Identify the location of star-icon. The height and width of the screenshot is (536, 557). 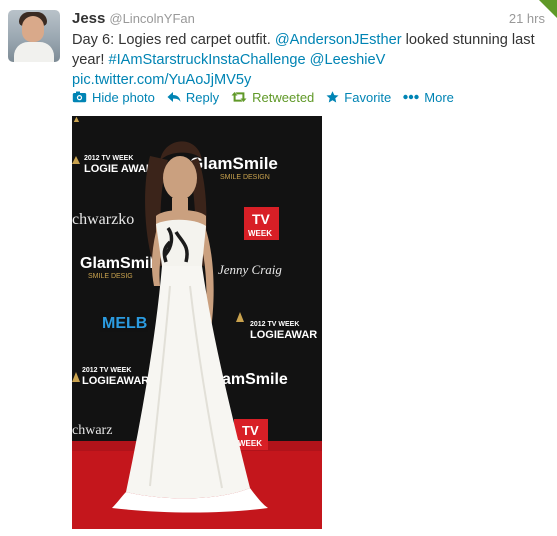
(332, 97).